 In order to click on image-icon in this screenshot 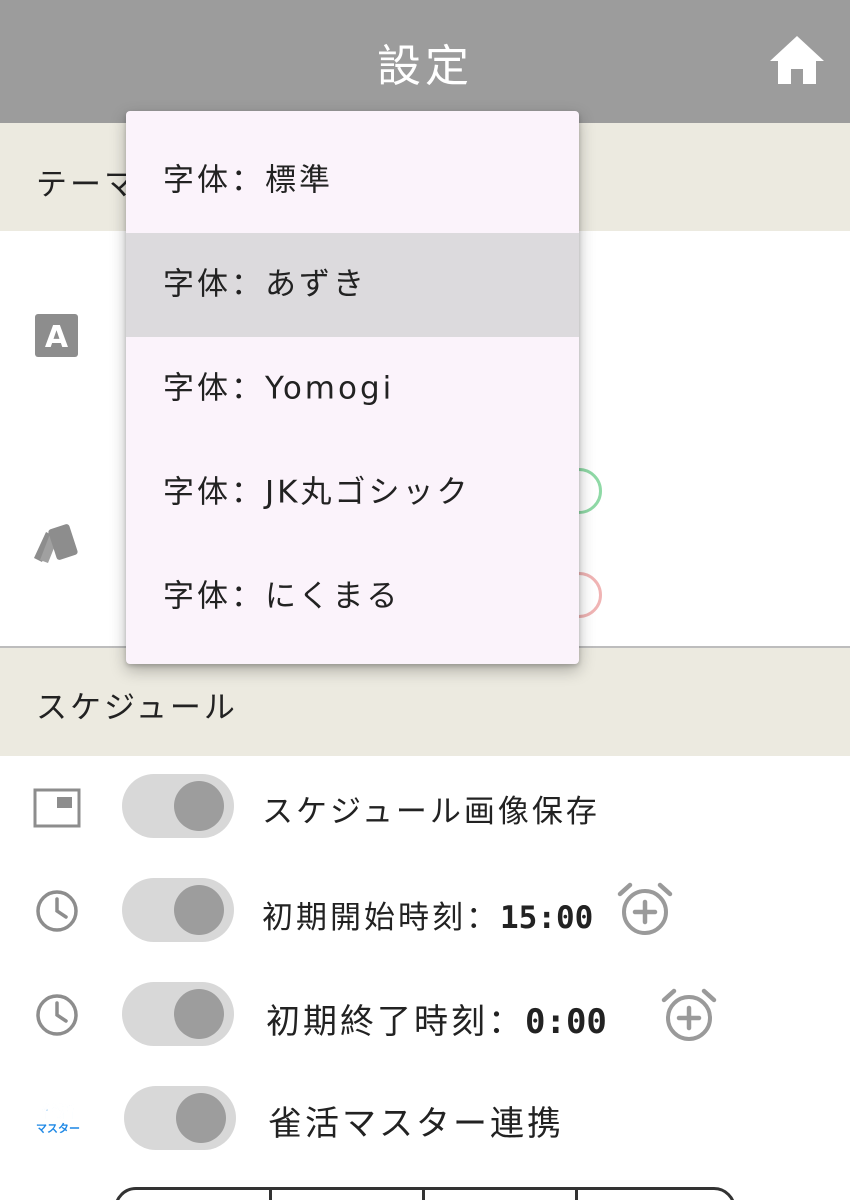, I will do `click(57, 808)`.